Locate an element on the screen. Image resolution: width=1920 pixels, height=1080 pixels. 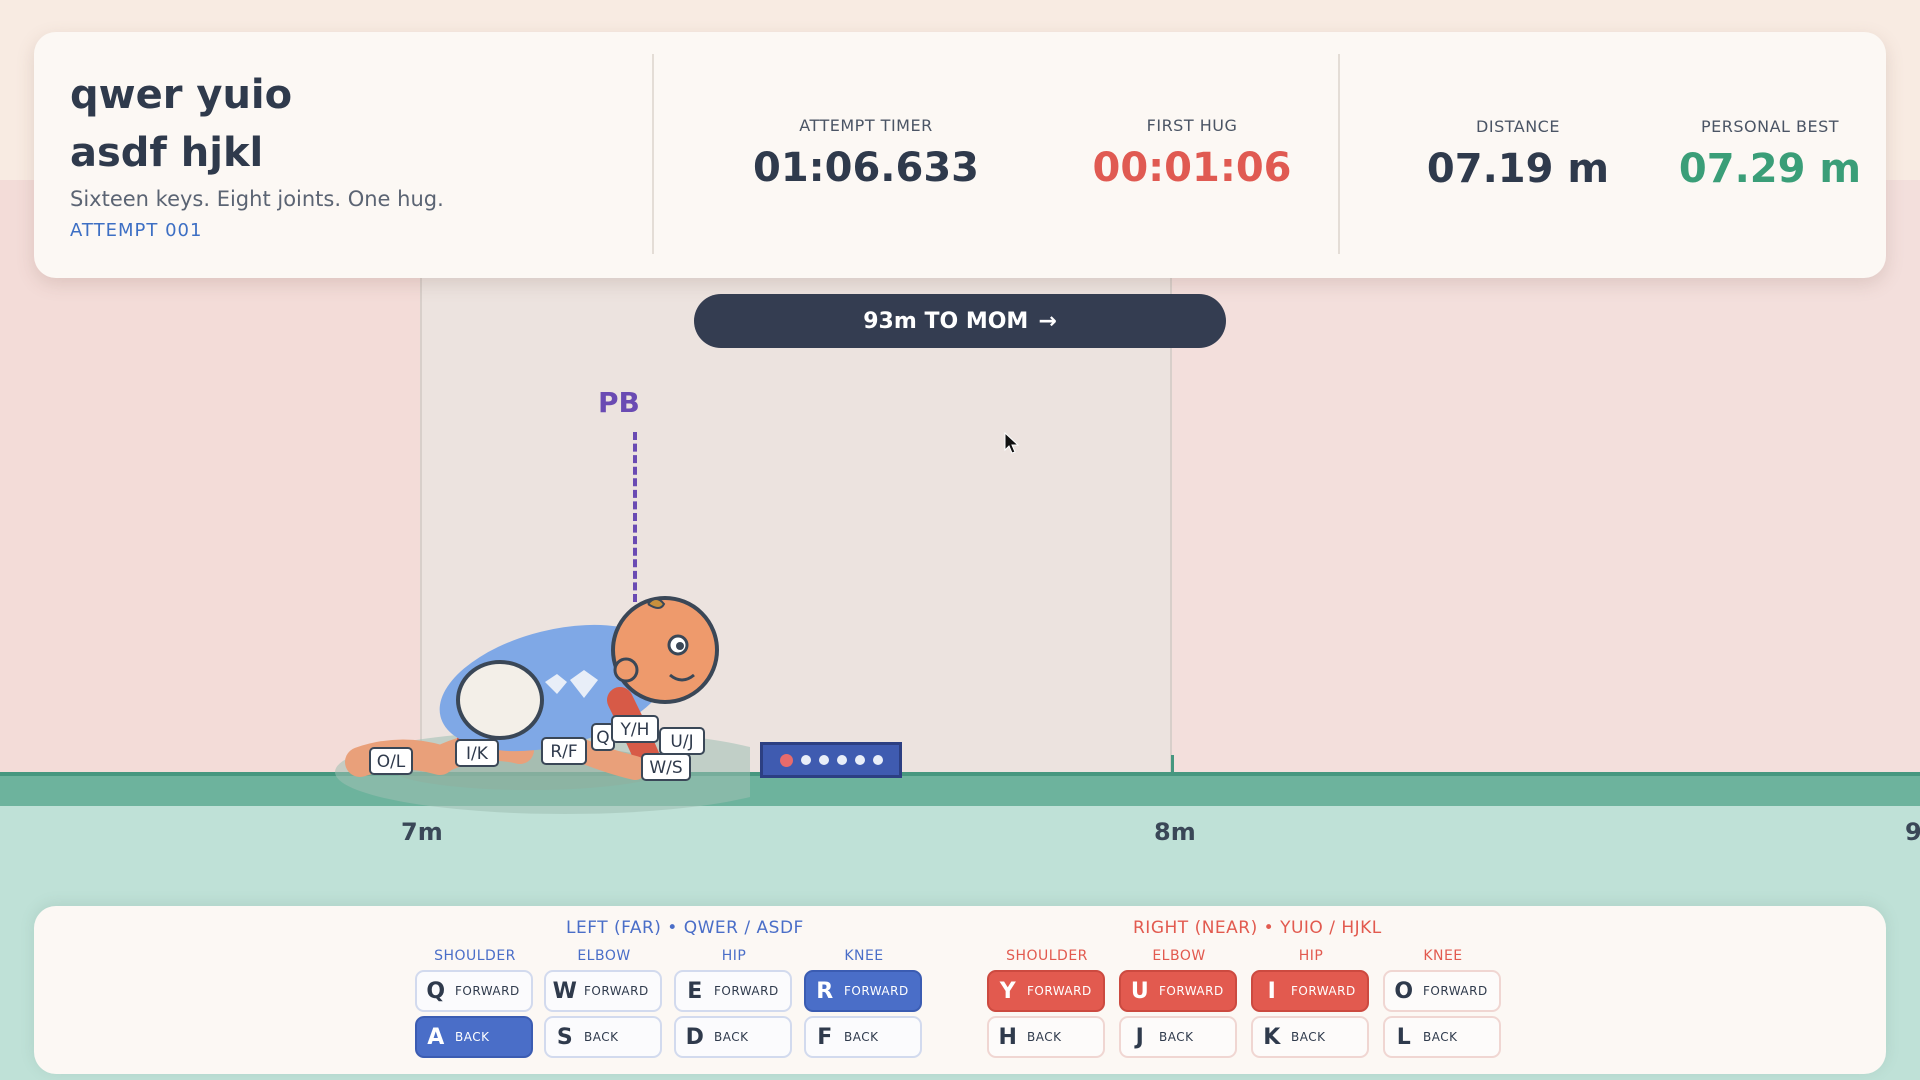
distance-tick-label: 8m is located at coordinates (1175, 832).